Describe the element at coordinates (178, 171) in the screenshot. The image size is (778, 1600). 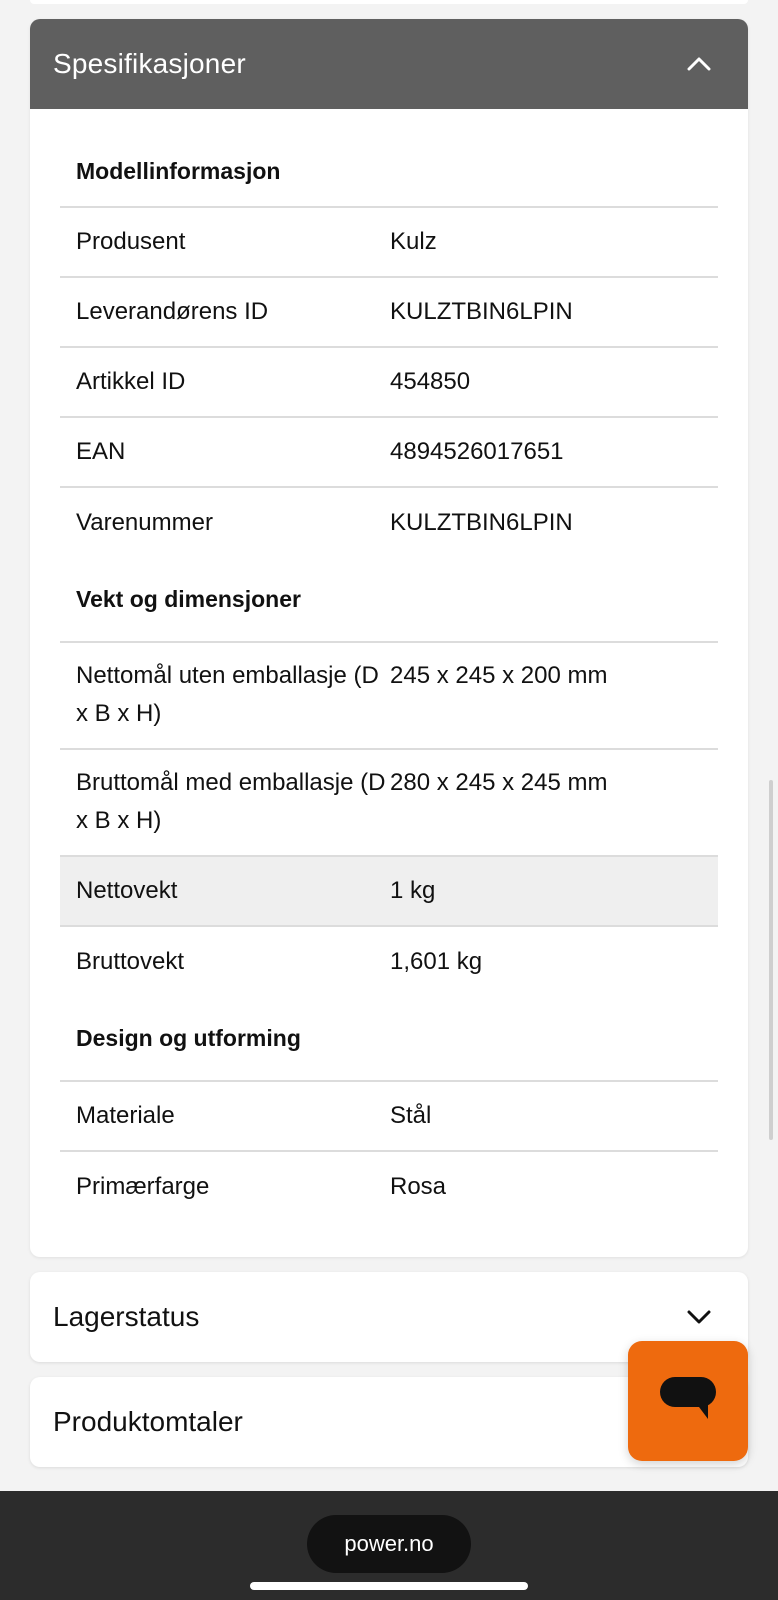
I see `section-title-model-info: Modellinformasjon` at that location.